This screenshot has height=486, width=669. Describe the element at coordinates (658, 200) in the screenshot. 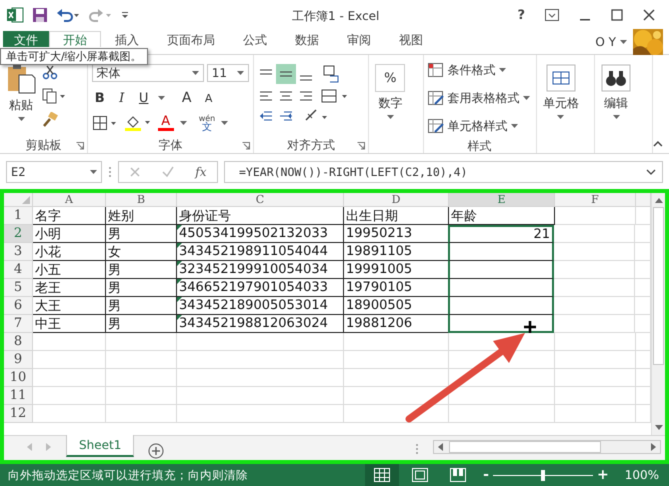

I see `scroll-up-icon` at that location.